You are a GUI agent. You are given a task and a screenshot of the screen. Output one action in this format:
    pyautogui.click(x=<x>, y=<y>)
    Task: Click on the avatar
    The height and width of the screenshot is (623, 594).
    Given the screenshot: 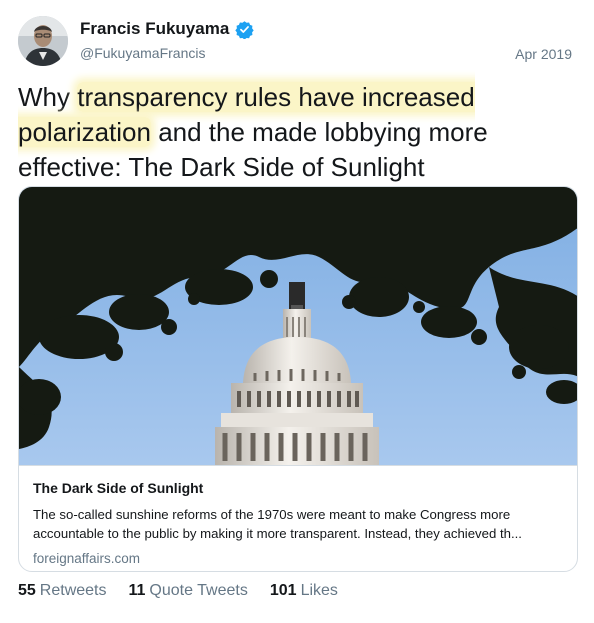 What is the action you would take?
    pyautogui.click(x=43, y=41)
    